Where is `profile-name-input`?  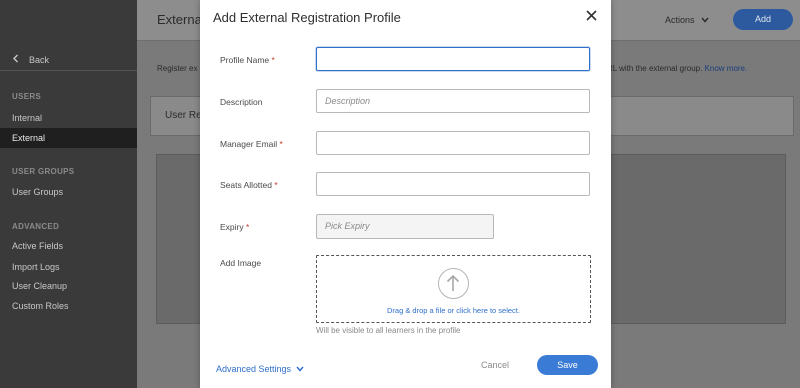 profile-name-input is located at coordinates (453, 59).